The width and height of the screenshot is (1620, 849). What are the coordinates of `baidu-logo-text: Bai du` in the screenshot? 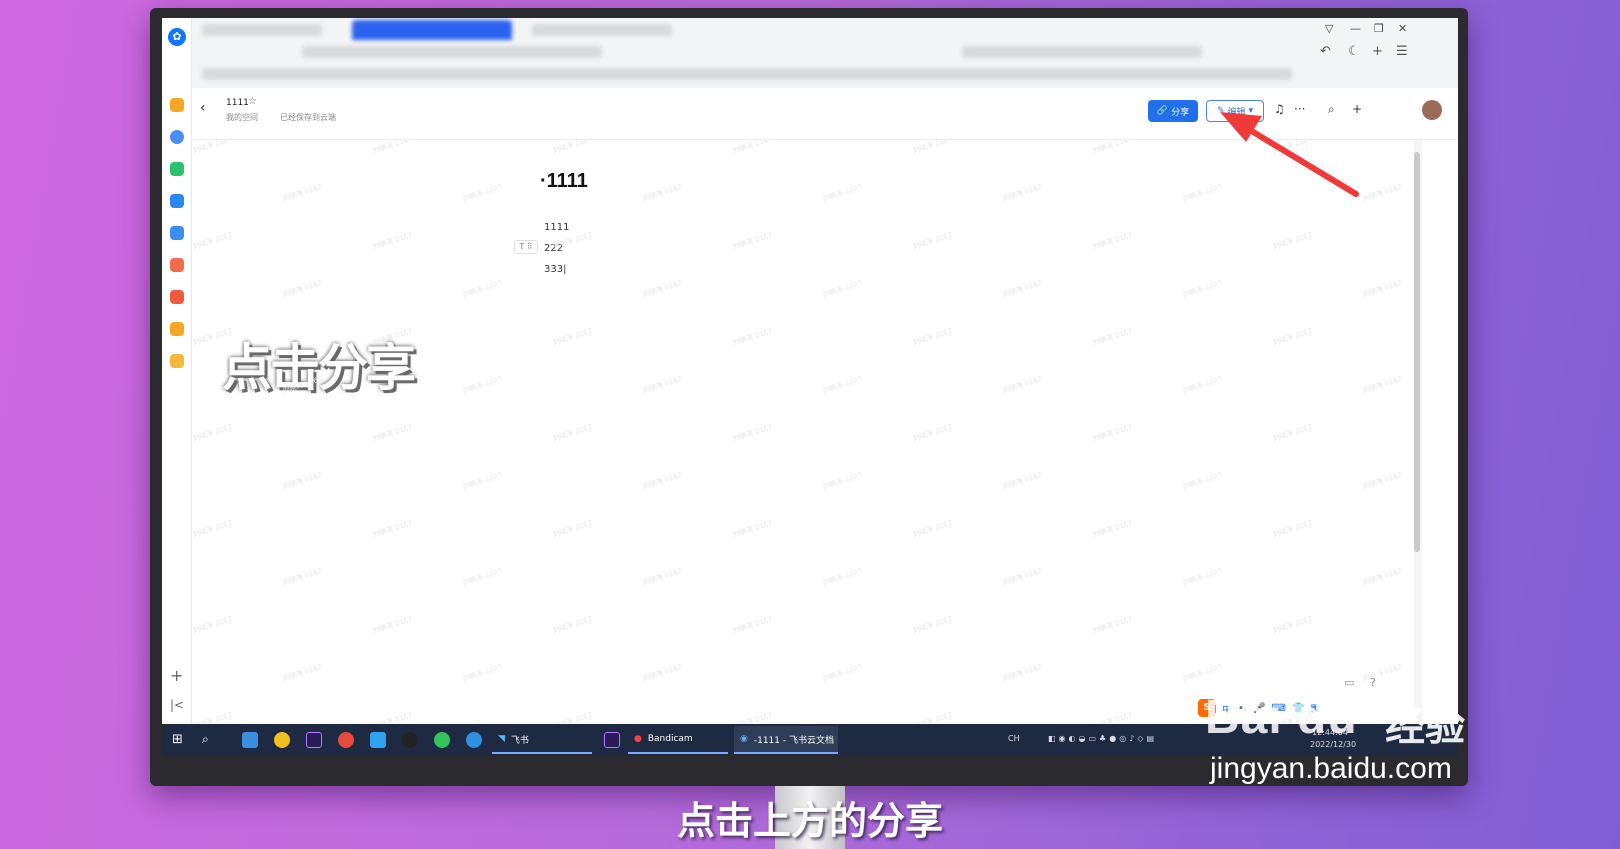 It's located at (1281, 717).